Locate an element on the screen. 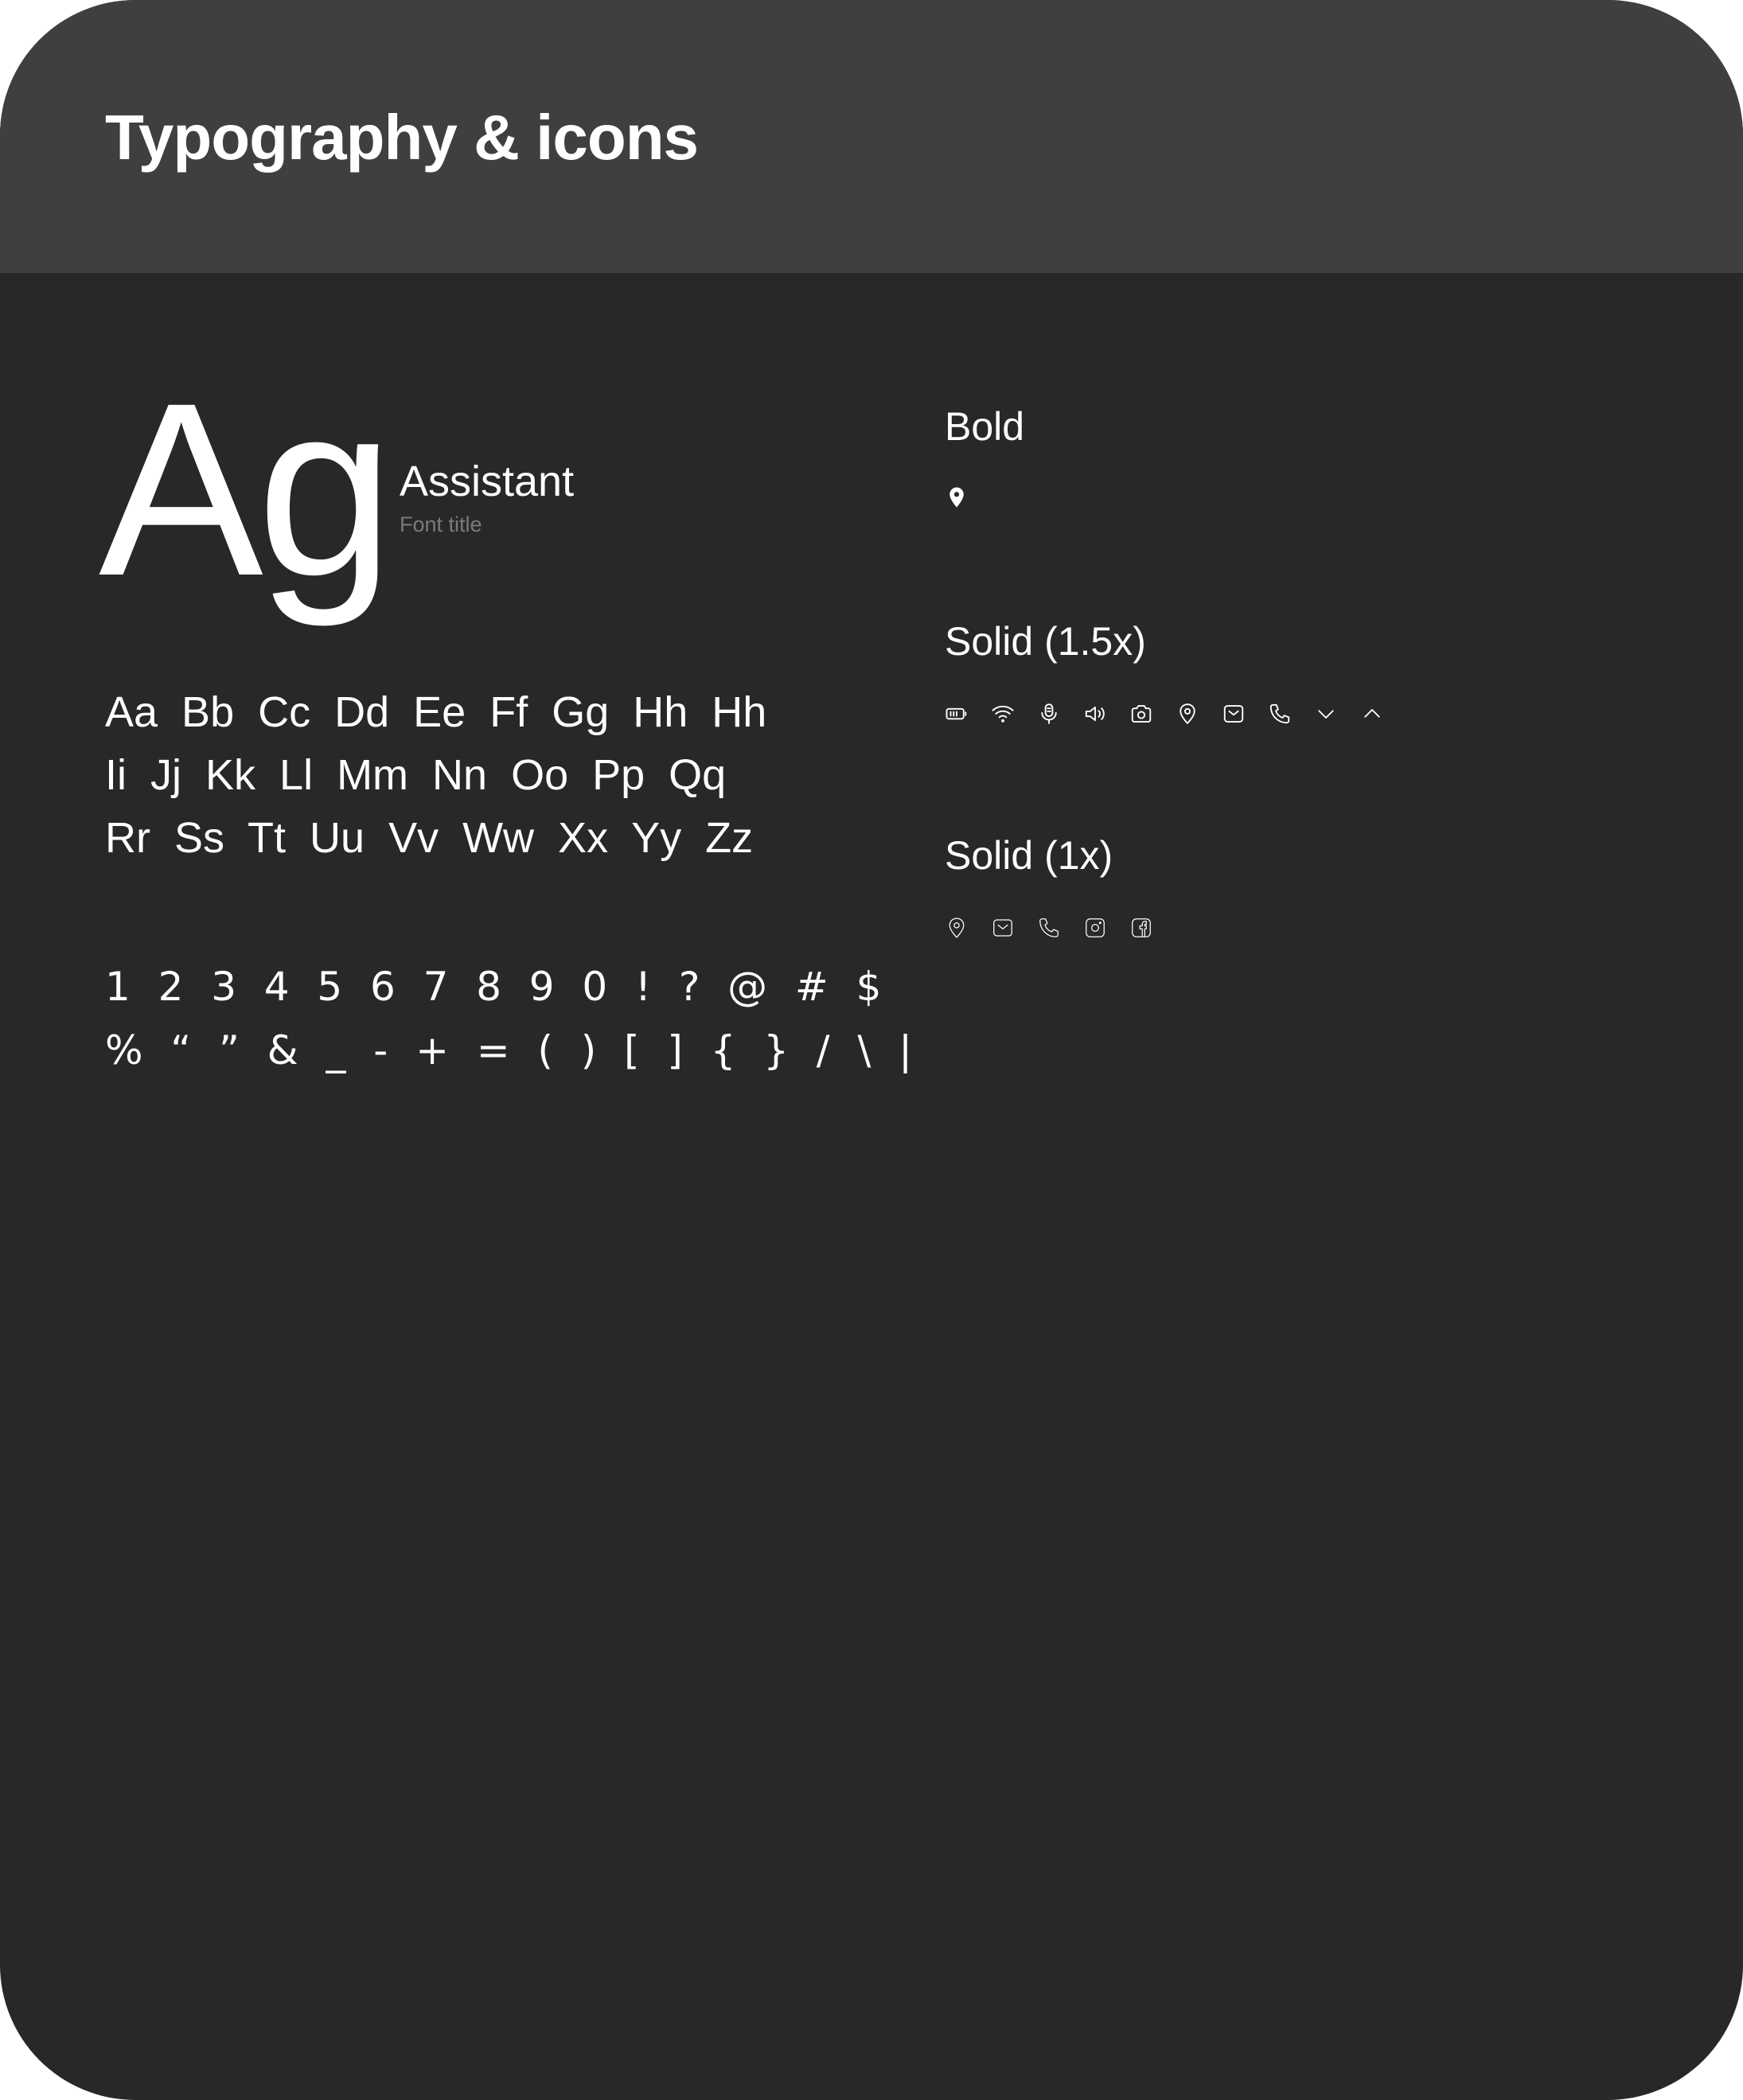 The image size is (1743, 2100). alphabet-line: Ii Jj Kk Ll Mm Nn Oo Pp Qq is located at coordinates (416, 775).